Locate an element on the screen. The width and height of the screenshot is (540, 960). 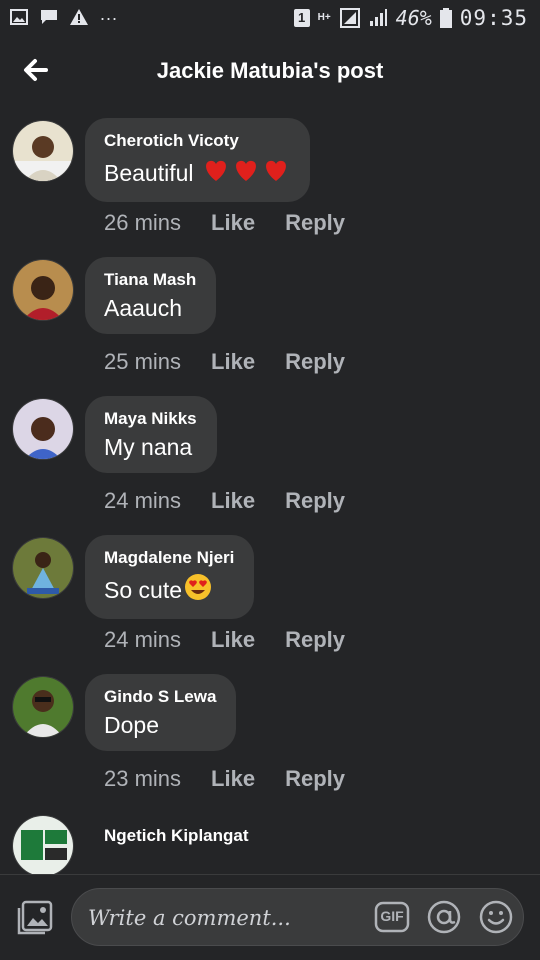
comment-bubble: Magdalene Njeri So cute is located at coordinates (170, 577).